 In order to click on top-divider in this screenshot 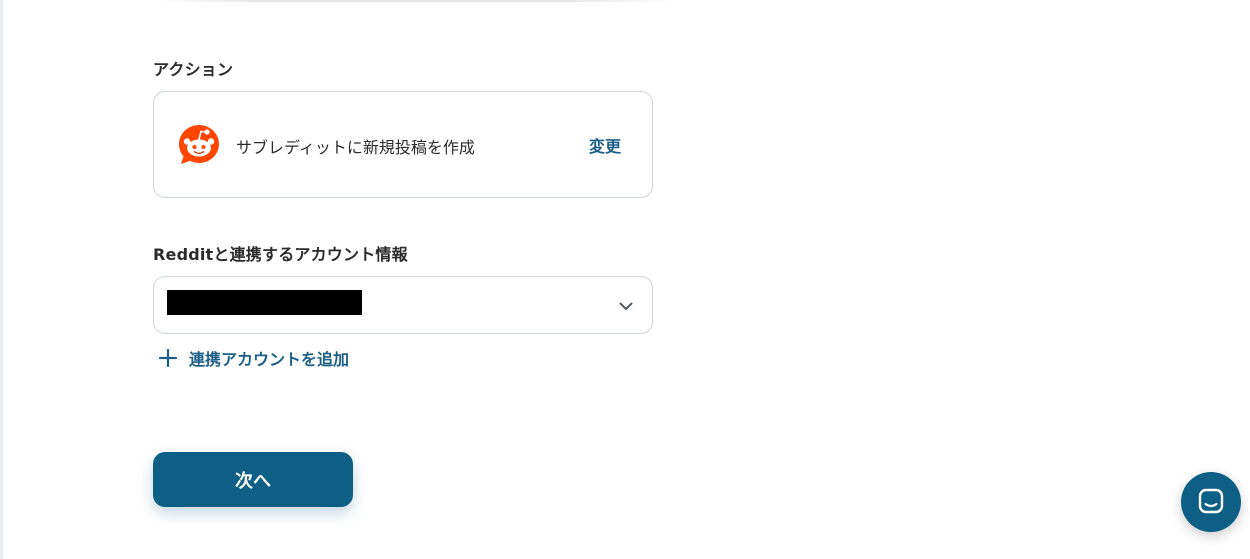, I will do `click(413, 1)`.